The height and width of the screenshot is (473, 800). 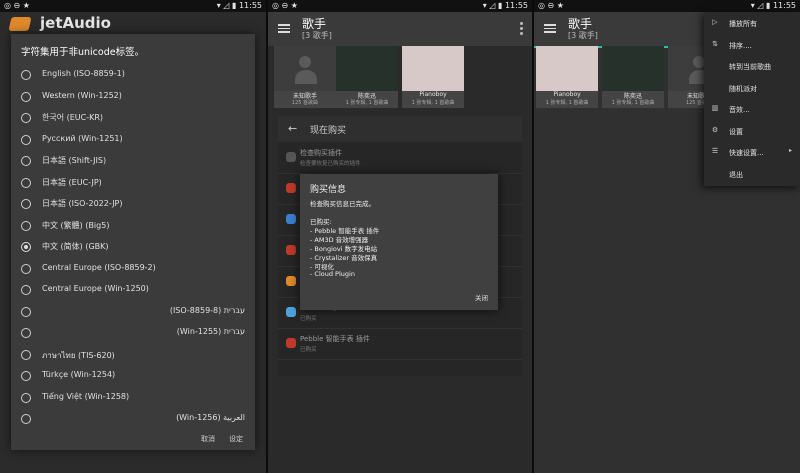 I want to click on artist-tile: 未知歌手 125 首歌曲, so click(x=305, y=77).